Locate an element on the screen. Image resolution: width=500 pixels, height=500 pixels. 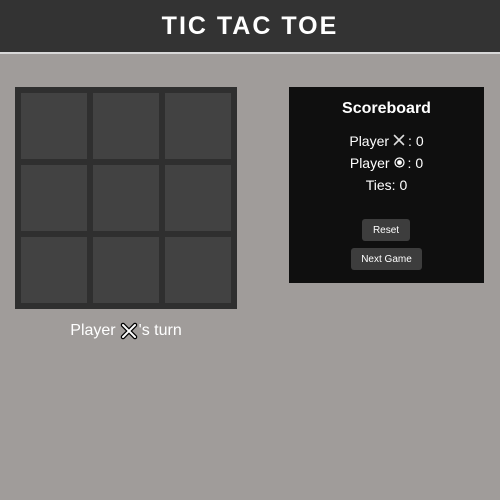
turn-suffix: 's turn is located at coordinates (160, 330).